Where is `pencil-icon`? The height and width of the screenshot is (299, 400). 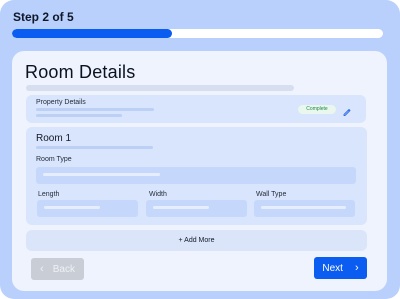 pencil-icon is located at coordinates (347, 110).